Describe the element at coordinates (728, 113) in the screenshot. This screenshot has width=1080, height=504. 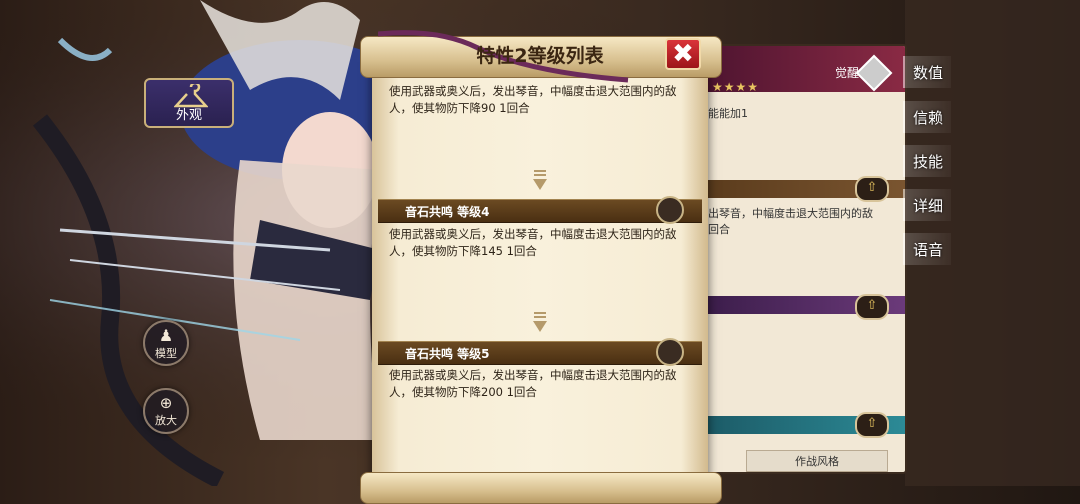
I see `panel-text-1: 能能加1` at that location.